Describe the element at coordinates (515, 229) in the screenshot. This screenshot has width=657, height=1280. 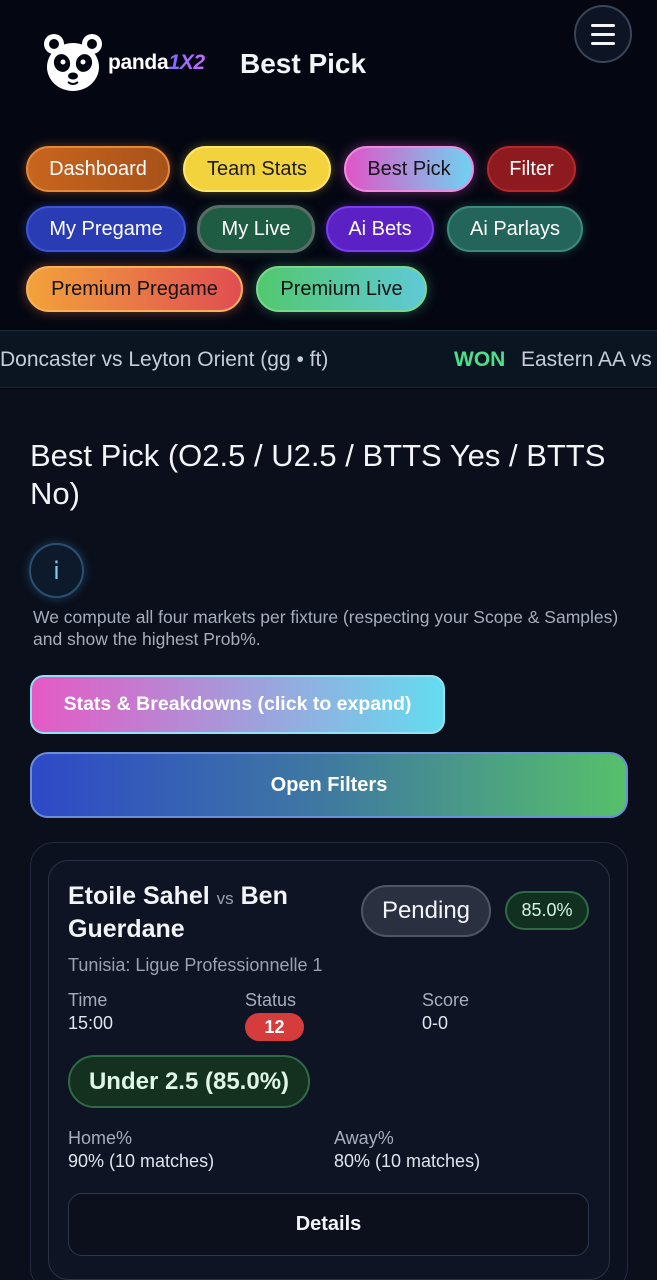
I see `nav-ai-parlays-button: Ai Parlays` at that location.